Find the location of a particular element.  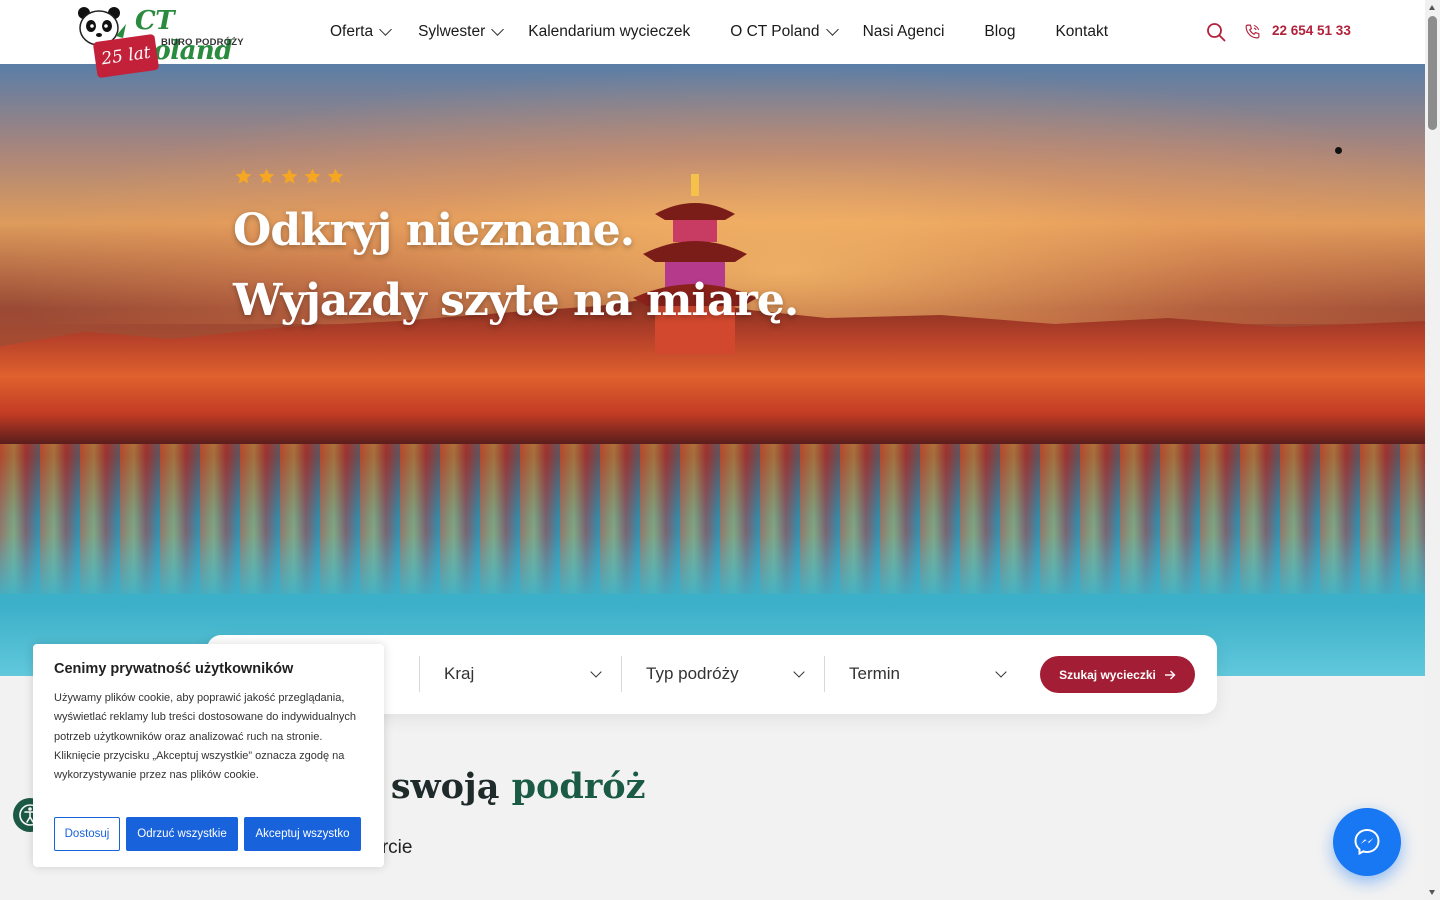

country-select-label: Kraj is located at coordinates (459, 673).